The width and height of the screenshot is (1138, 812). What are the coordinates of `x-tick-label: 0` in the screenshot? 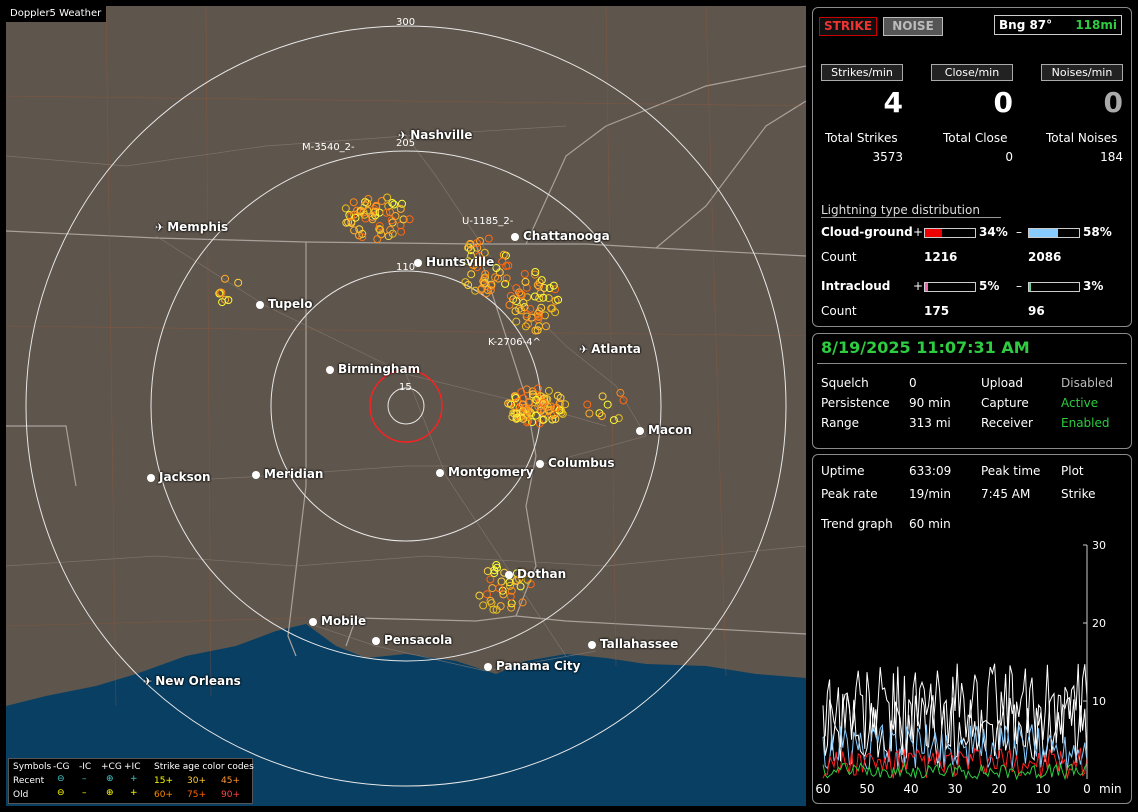 It's located at (1087, 789).